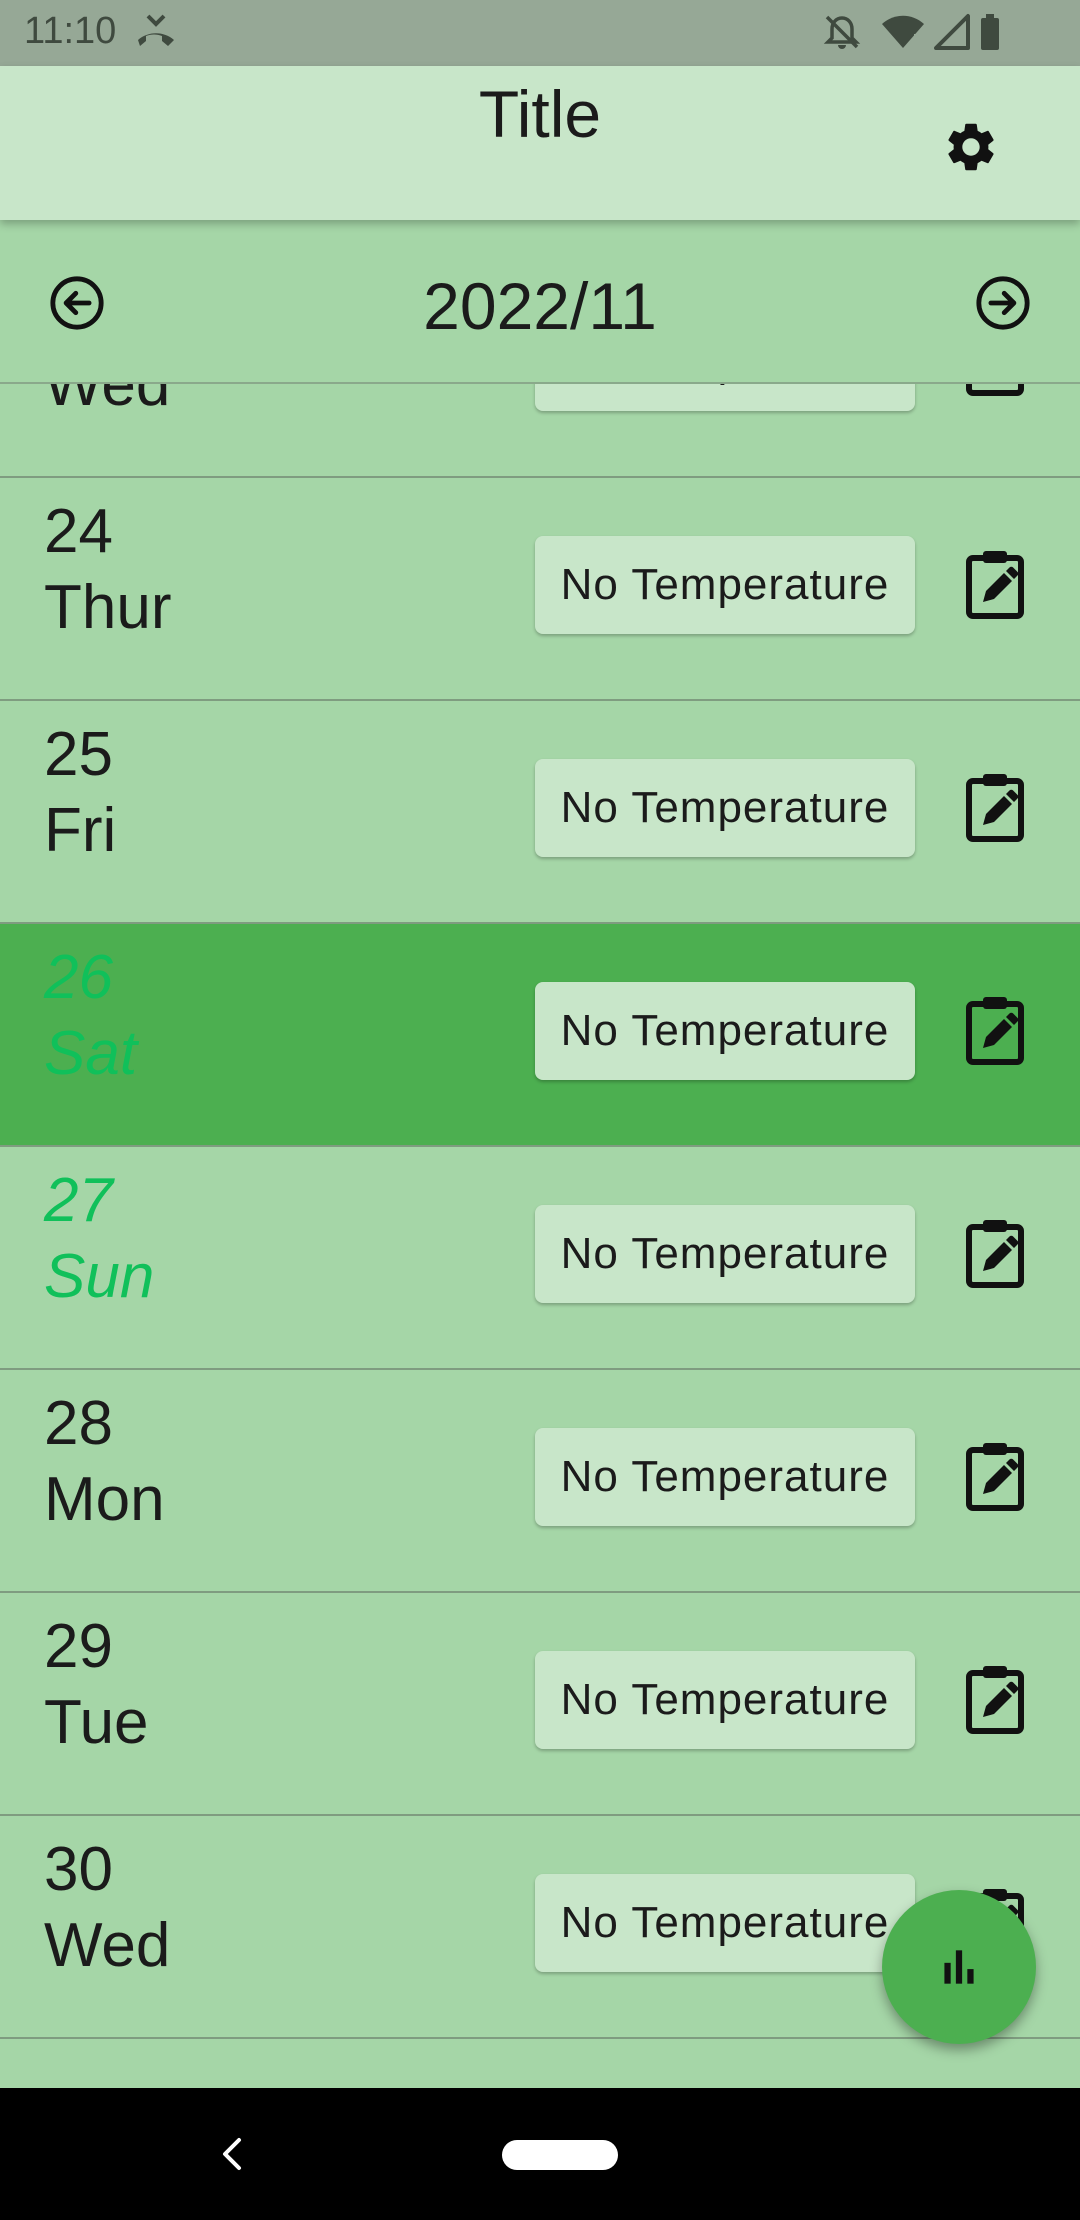 The width and height of the screenshot is (1080, 2220). I want to click on day-number: 30, so click(78, 1869).